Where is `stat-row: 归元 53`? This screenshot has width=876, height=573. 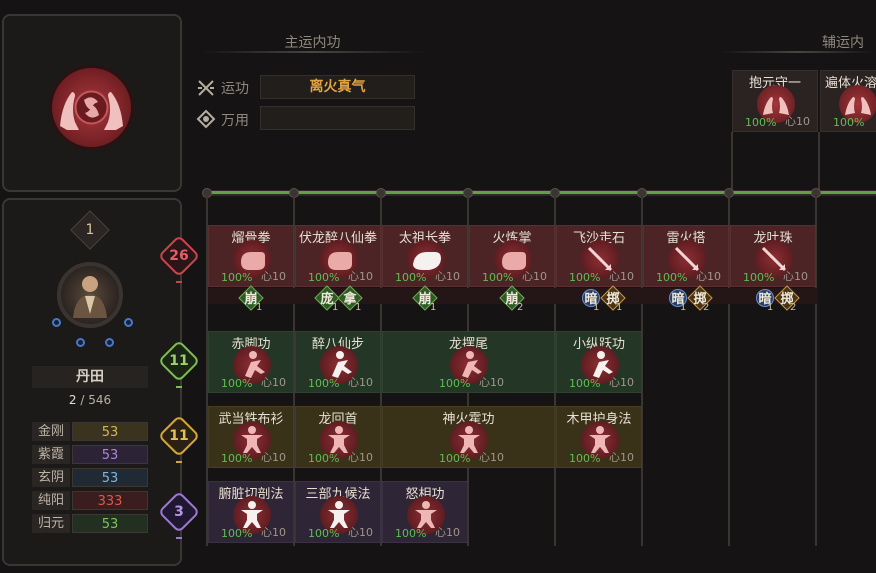
stat-row: 归元 53 is located at coordinates (90, 523).